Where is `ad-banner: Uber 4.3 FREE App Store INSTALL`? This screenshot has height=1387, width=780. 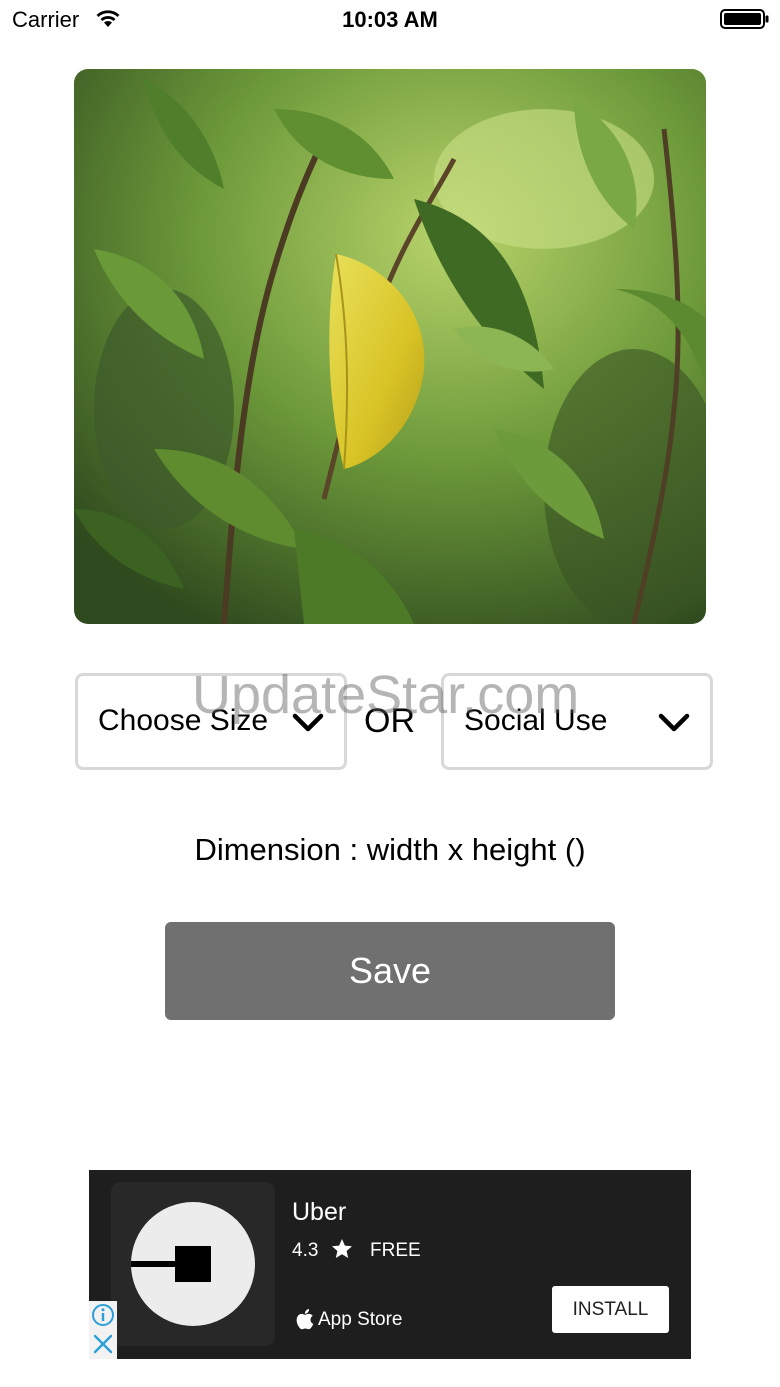 ad-banner: Uber 4.3 FREE App Store INSTALL is located at coordinates (390, 1264).